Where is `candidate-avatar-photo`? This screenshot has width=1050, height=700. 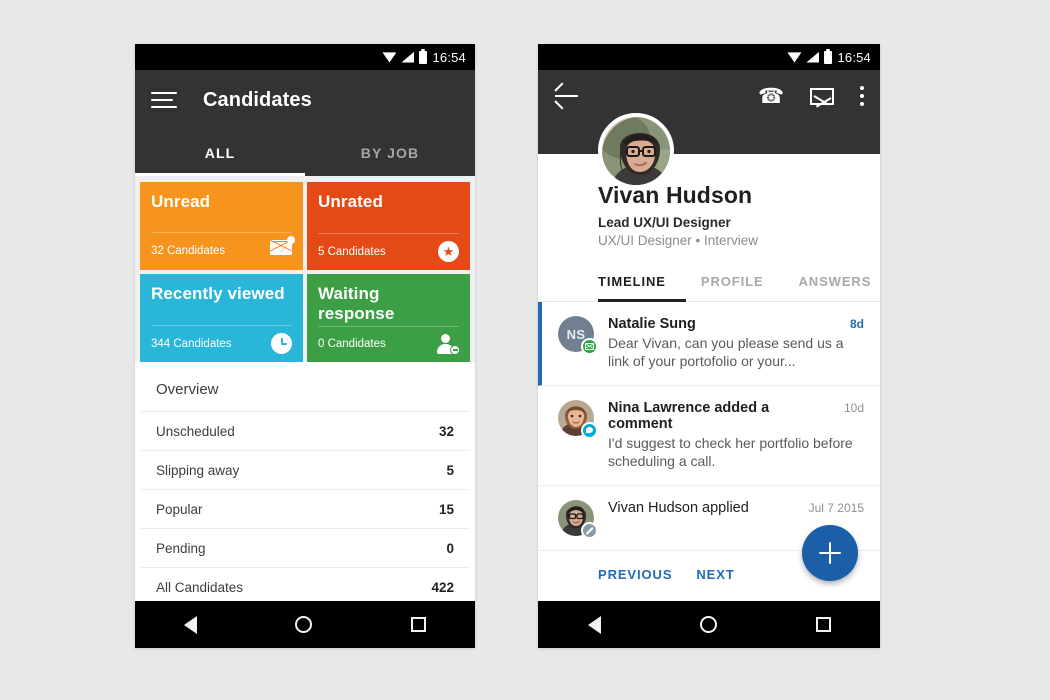 candidate-avatar-photo is located at coordinates (636, 151).